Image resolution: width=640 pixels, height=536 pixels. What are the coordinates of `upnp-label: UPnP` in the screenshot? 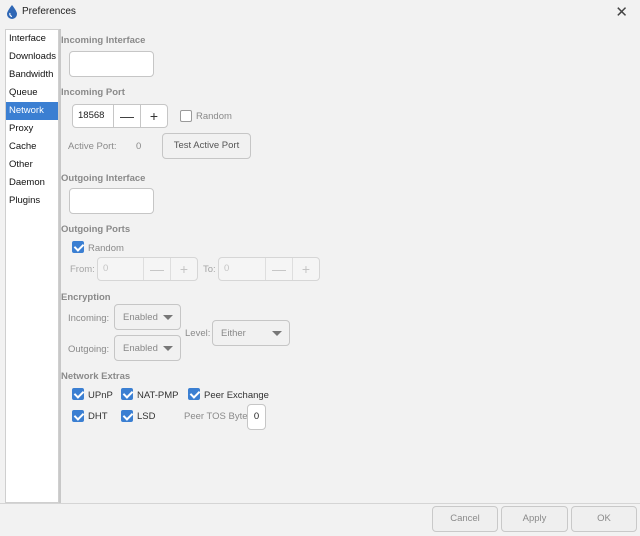 It's located at (100, 395).